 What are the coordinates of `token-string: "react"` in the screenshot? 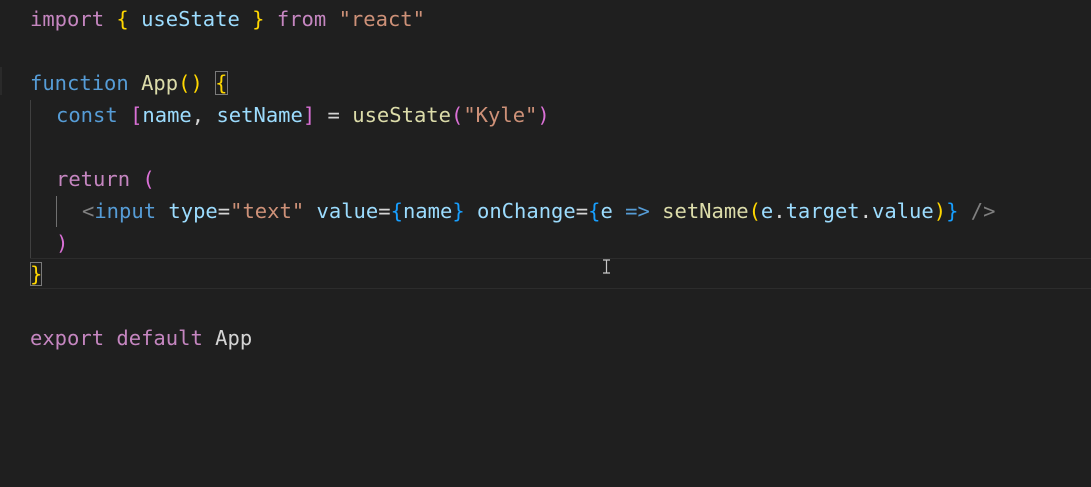 It's located at (381, 19).